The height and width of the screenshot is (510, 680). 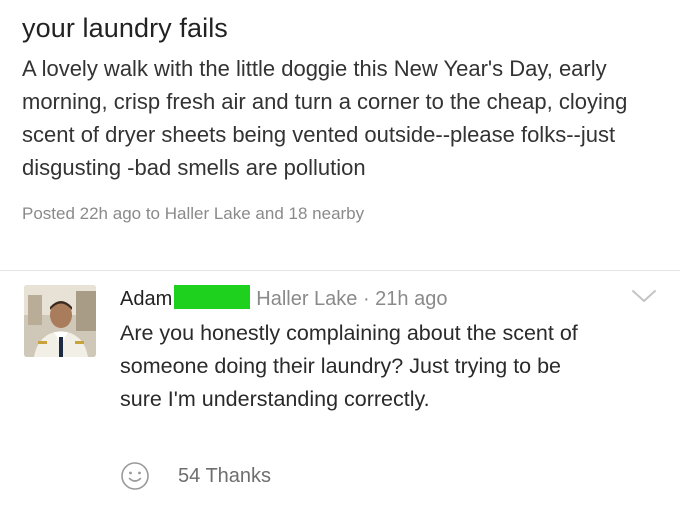 What do you see at coordinates (644, 296) in the screenshot?
I see `chevron-down-icon` at bounding box center [644, 296].